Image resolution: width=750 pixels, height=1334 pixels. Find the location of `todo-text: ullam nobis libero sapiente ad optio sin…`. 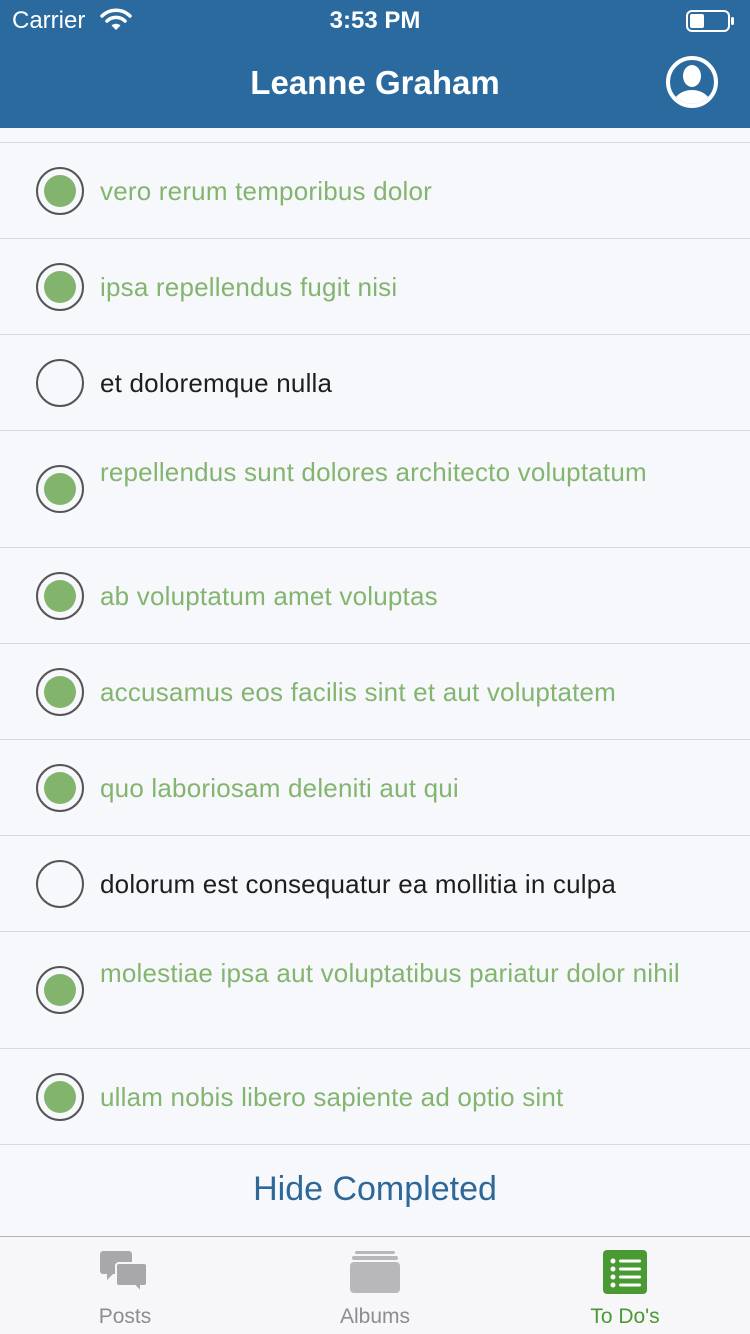

todo-text: ullam nobis libero sapiente ad optio sin… is located at coordinates (332, 1097).